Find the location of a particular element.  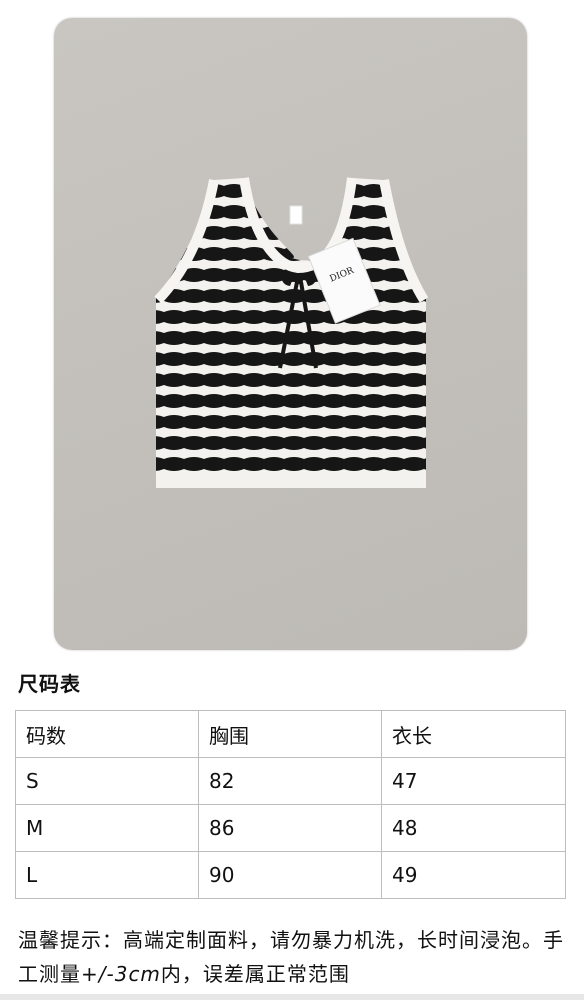

table-cell: 48 is located at coordinates (473, 828).